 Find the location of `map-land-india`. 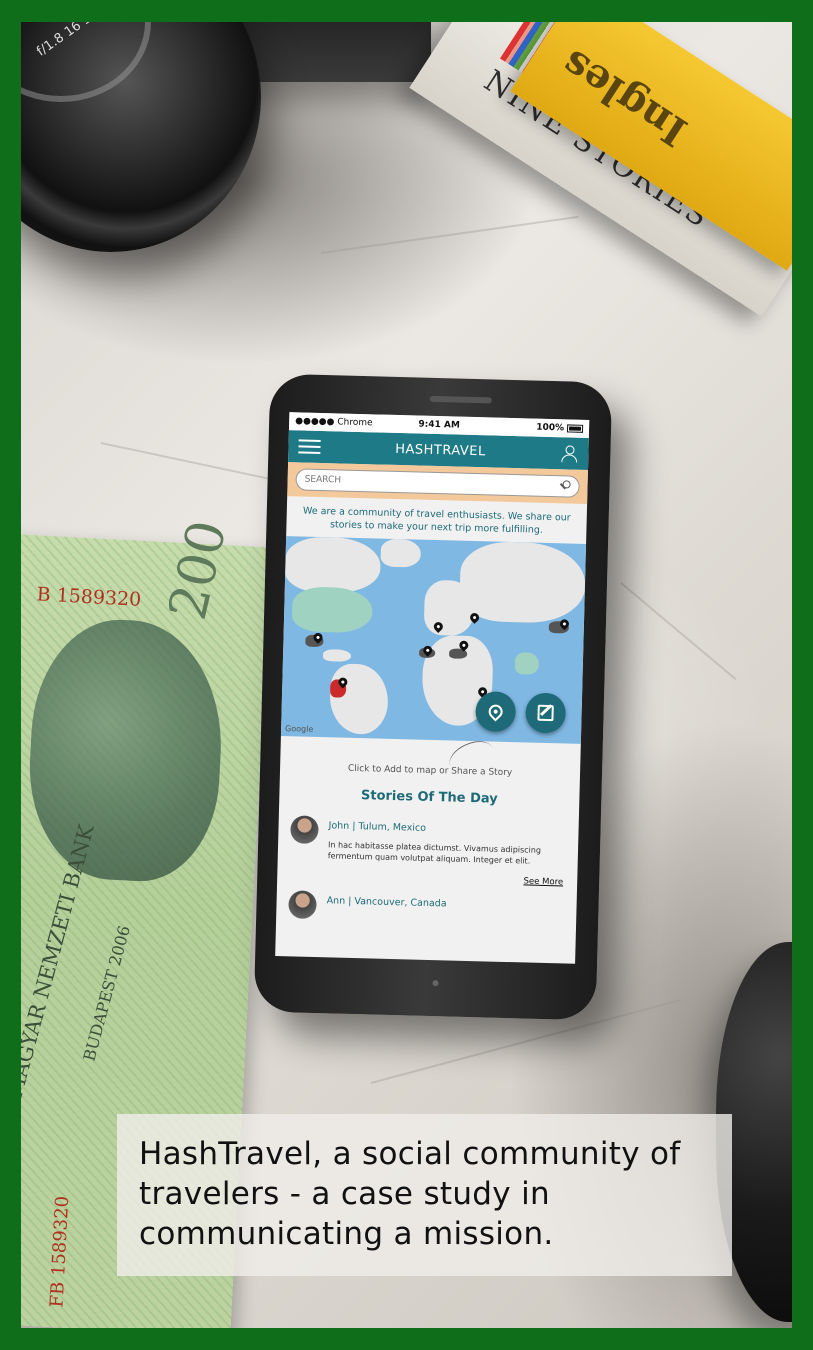

map-land-india is located at coordinates (527, 663).